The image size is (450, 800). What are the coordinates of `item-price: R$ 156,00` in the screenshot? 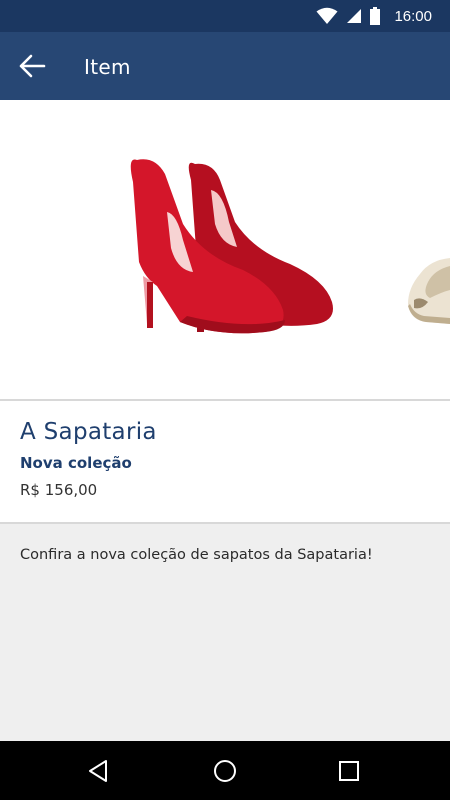 It's located at (59, 490).